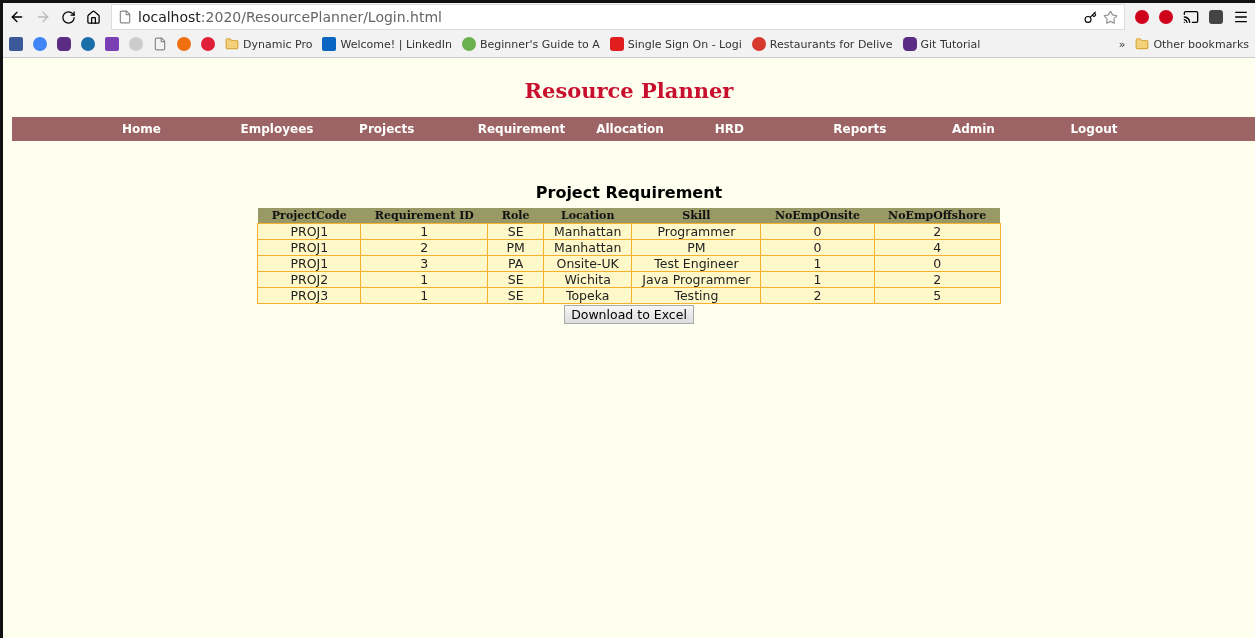 Image resolution: width=1255 pixels, height=638 pixels. Describe the element at coordinates (774, 129) in the screenshot. I see `nav-link: HRD` at that location.